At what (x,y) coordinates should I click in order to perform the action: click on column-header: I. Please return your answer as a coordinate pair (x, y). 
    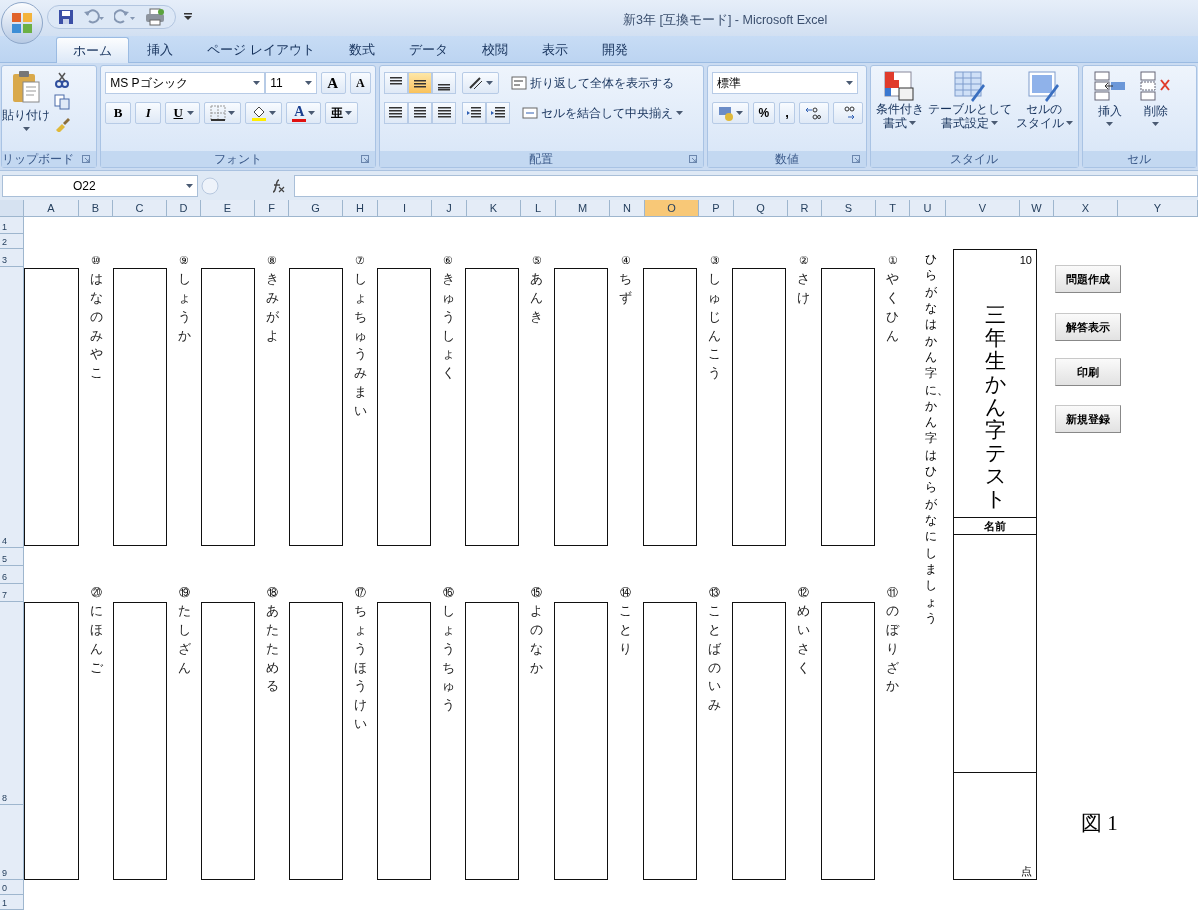
    Looking at the image, I should click on (405, 208).